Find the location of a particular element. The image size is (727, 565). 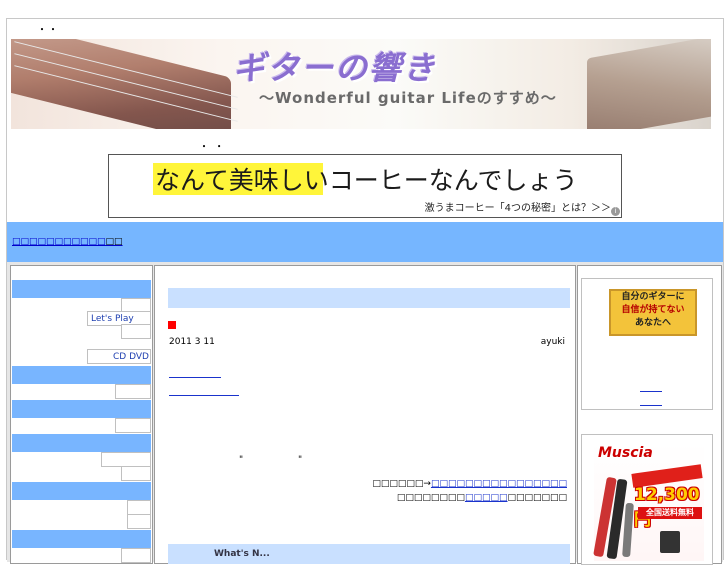

mid-dots: ・ ・ is located at coordinates (212, 147).